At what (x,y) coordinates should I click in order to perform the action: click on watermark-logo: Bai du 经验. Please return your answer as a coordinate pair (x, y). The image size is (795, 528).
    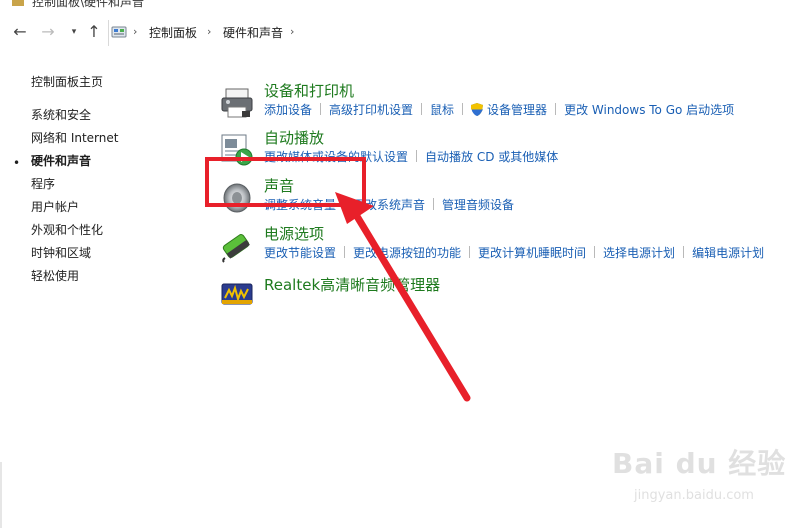
    Looking at the image, I should click on (699, 463).